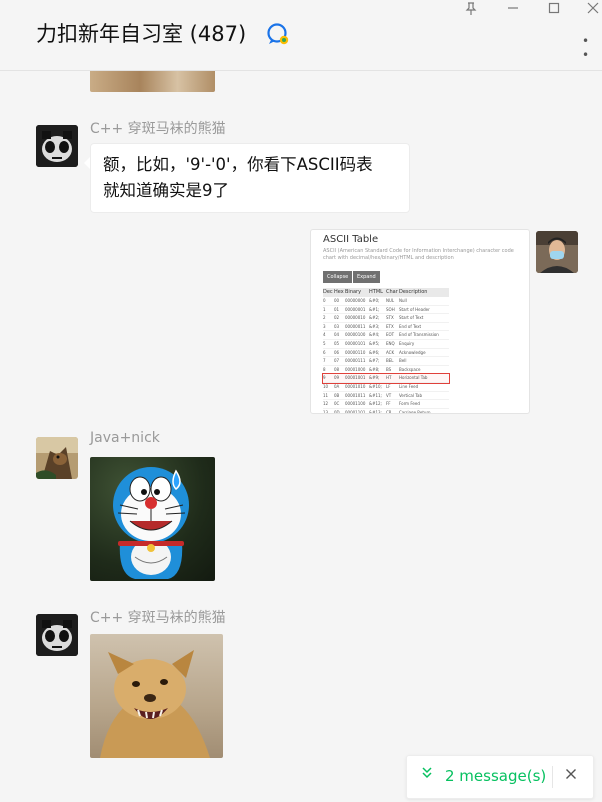 The image size is (602, 802). Describe the element at coordinates (324, 318) in the screenshot. I see `ascii-table-cell: 2` at that location.